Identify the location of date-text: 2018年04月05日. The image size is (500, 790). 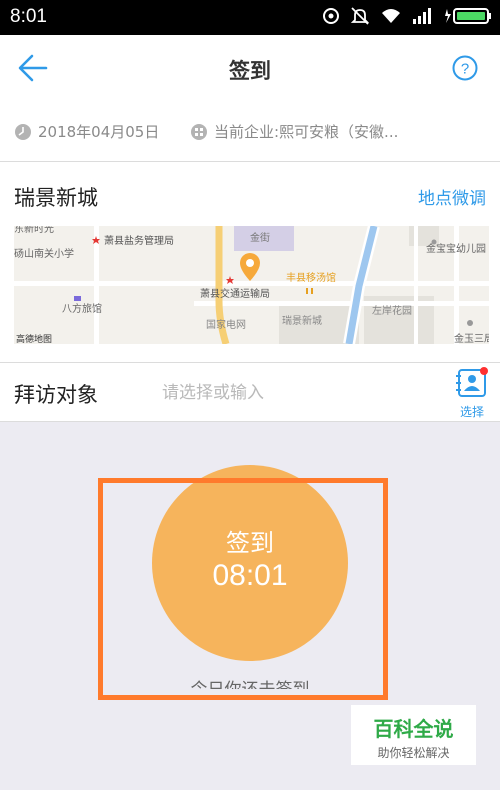
(99, 132).